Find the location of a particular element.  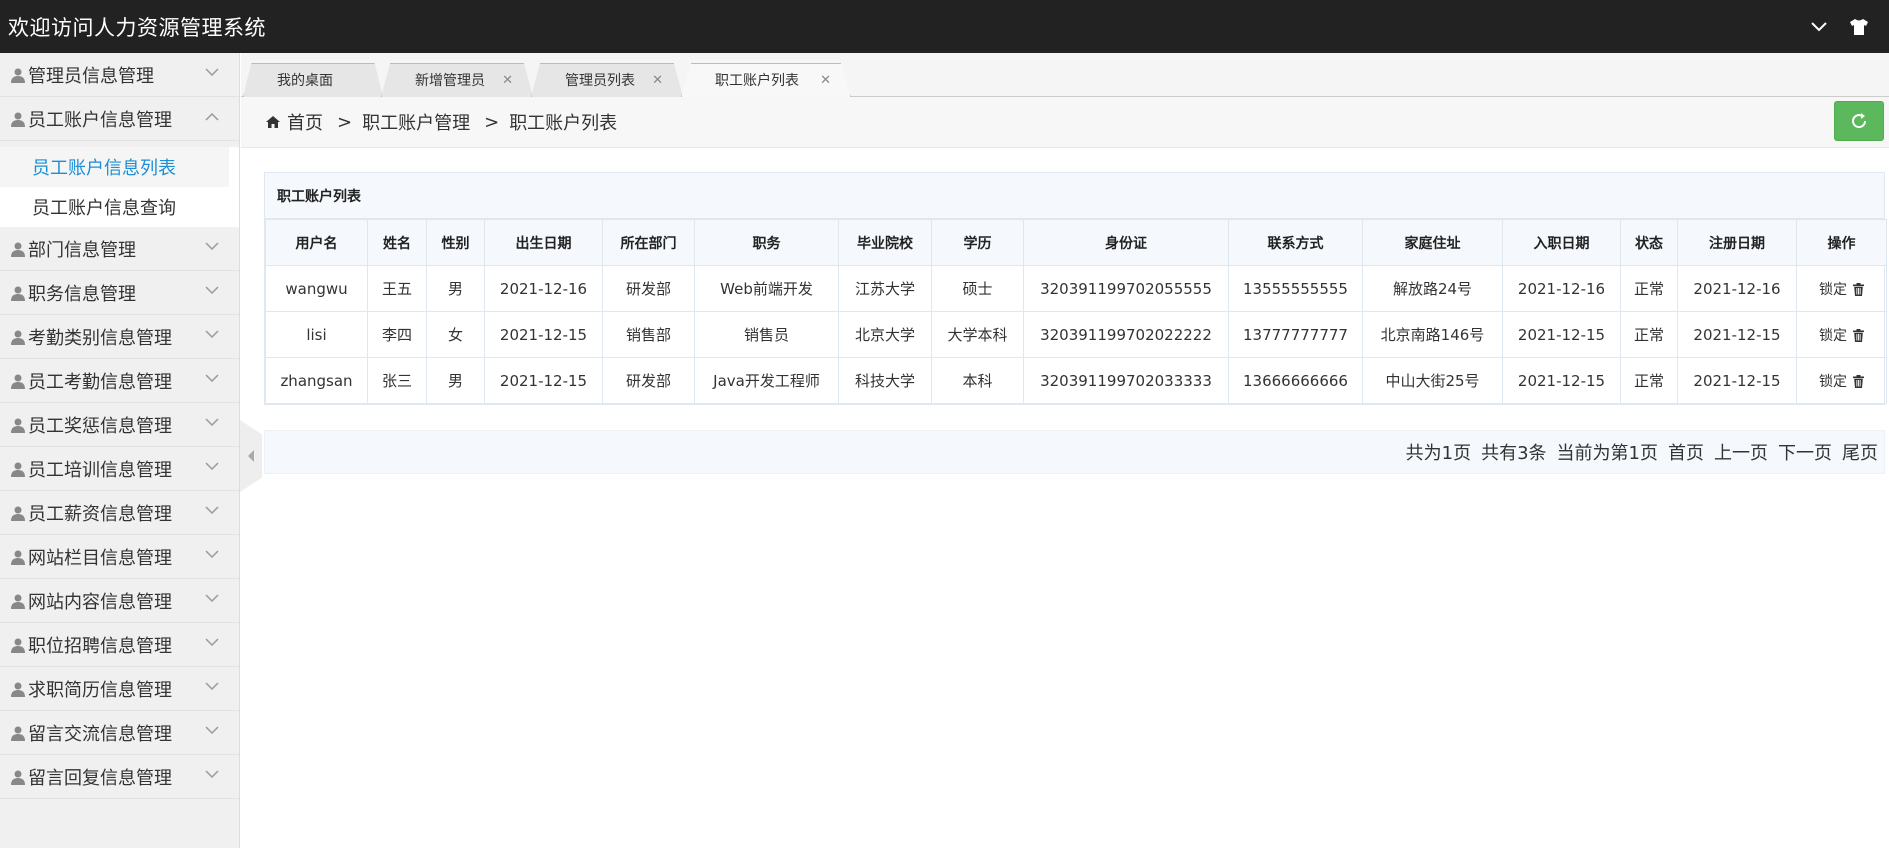

table-cell: 研发部 is located at coordinates (648, 288).